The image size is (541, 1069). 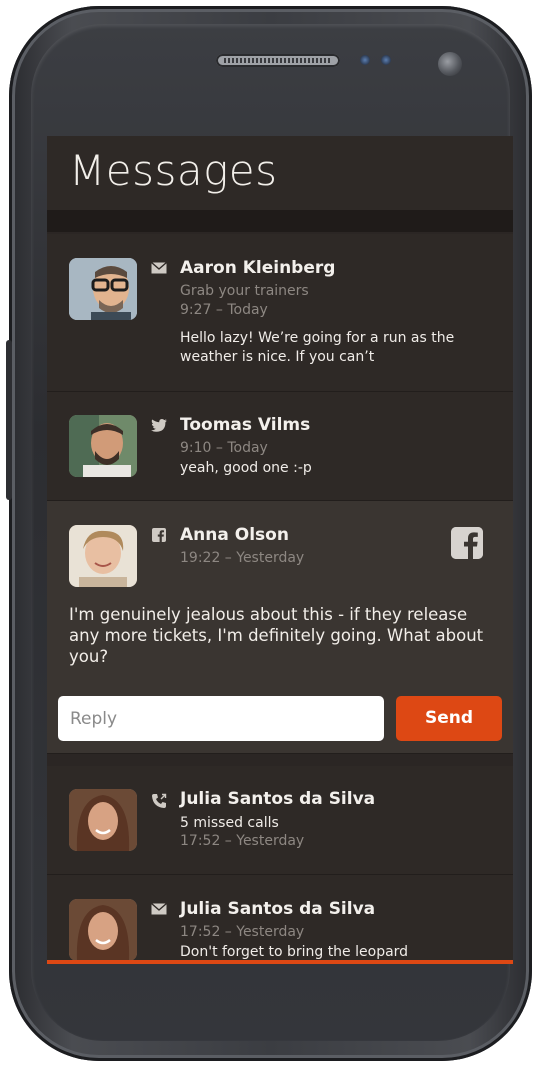 What do you see at coordinates (224, 310) in the screenshot?
I see `message-time: 9:27 – Today` at bounding box center [224, 310].